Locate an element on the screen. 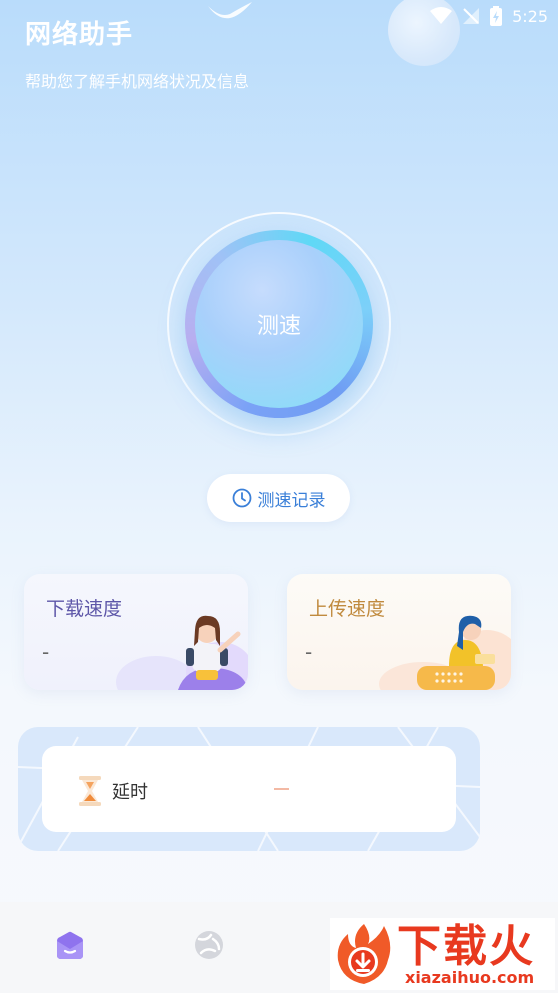 Image resolution: width=558 pixels, height=993 pixels. status-bar: 5:25 is located at coordinates (489, 16).